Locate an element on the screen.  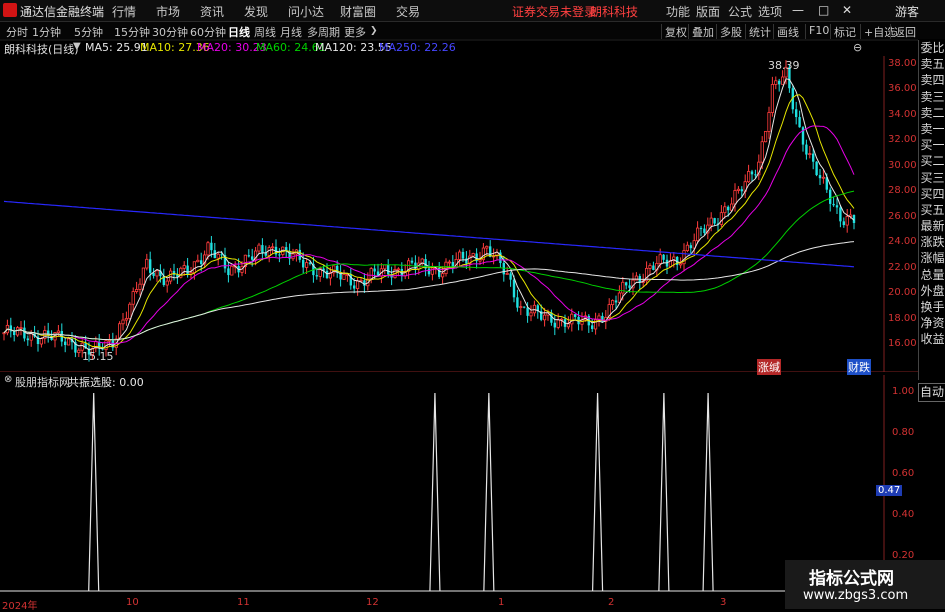
side-label: 总量 is located at coordinates (932, 275).